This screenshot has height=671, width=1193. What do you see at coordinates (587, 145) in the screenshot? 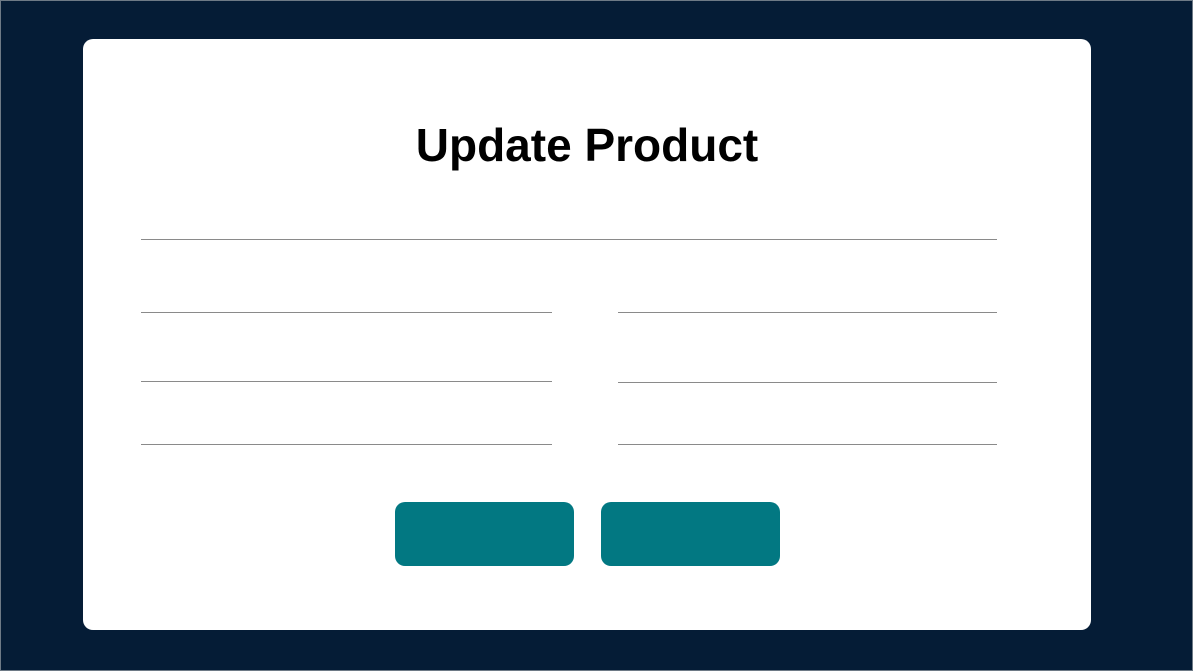
I see `page-title: Update Product` at bounding box center [587, 145].